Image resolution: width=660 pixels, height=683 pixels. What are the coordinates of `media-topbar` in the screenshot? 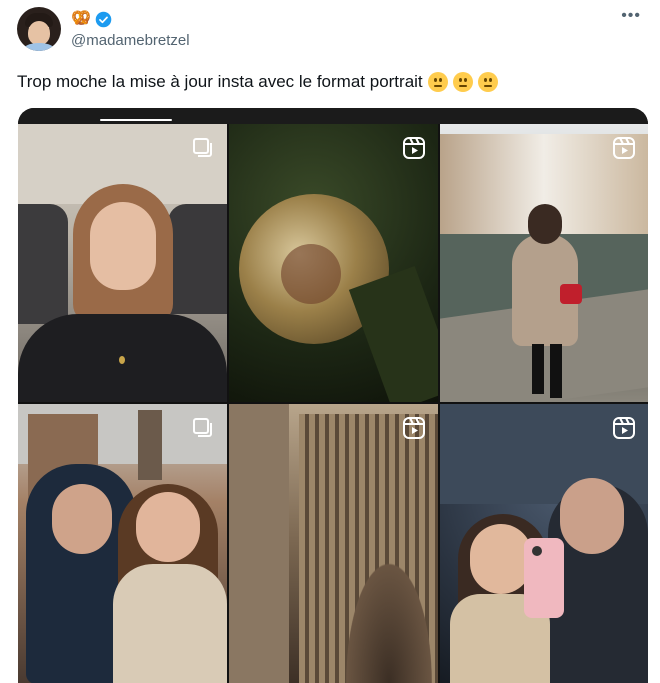 It's located at (333, 116).